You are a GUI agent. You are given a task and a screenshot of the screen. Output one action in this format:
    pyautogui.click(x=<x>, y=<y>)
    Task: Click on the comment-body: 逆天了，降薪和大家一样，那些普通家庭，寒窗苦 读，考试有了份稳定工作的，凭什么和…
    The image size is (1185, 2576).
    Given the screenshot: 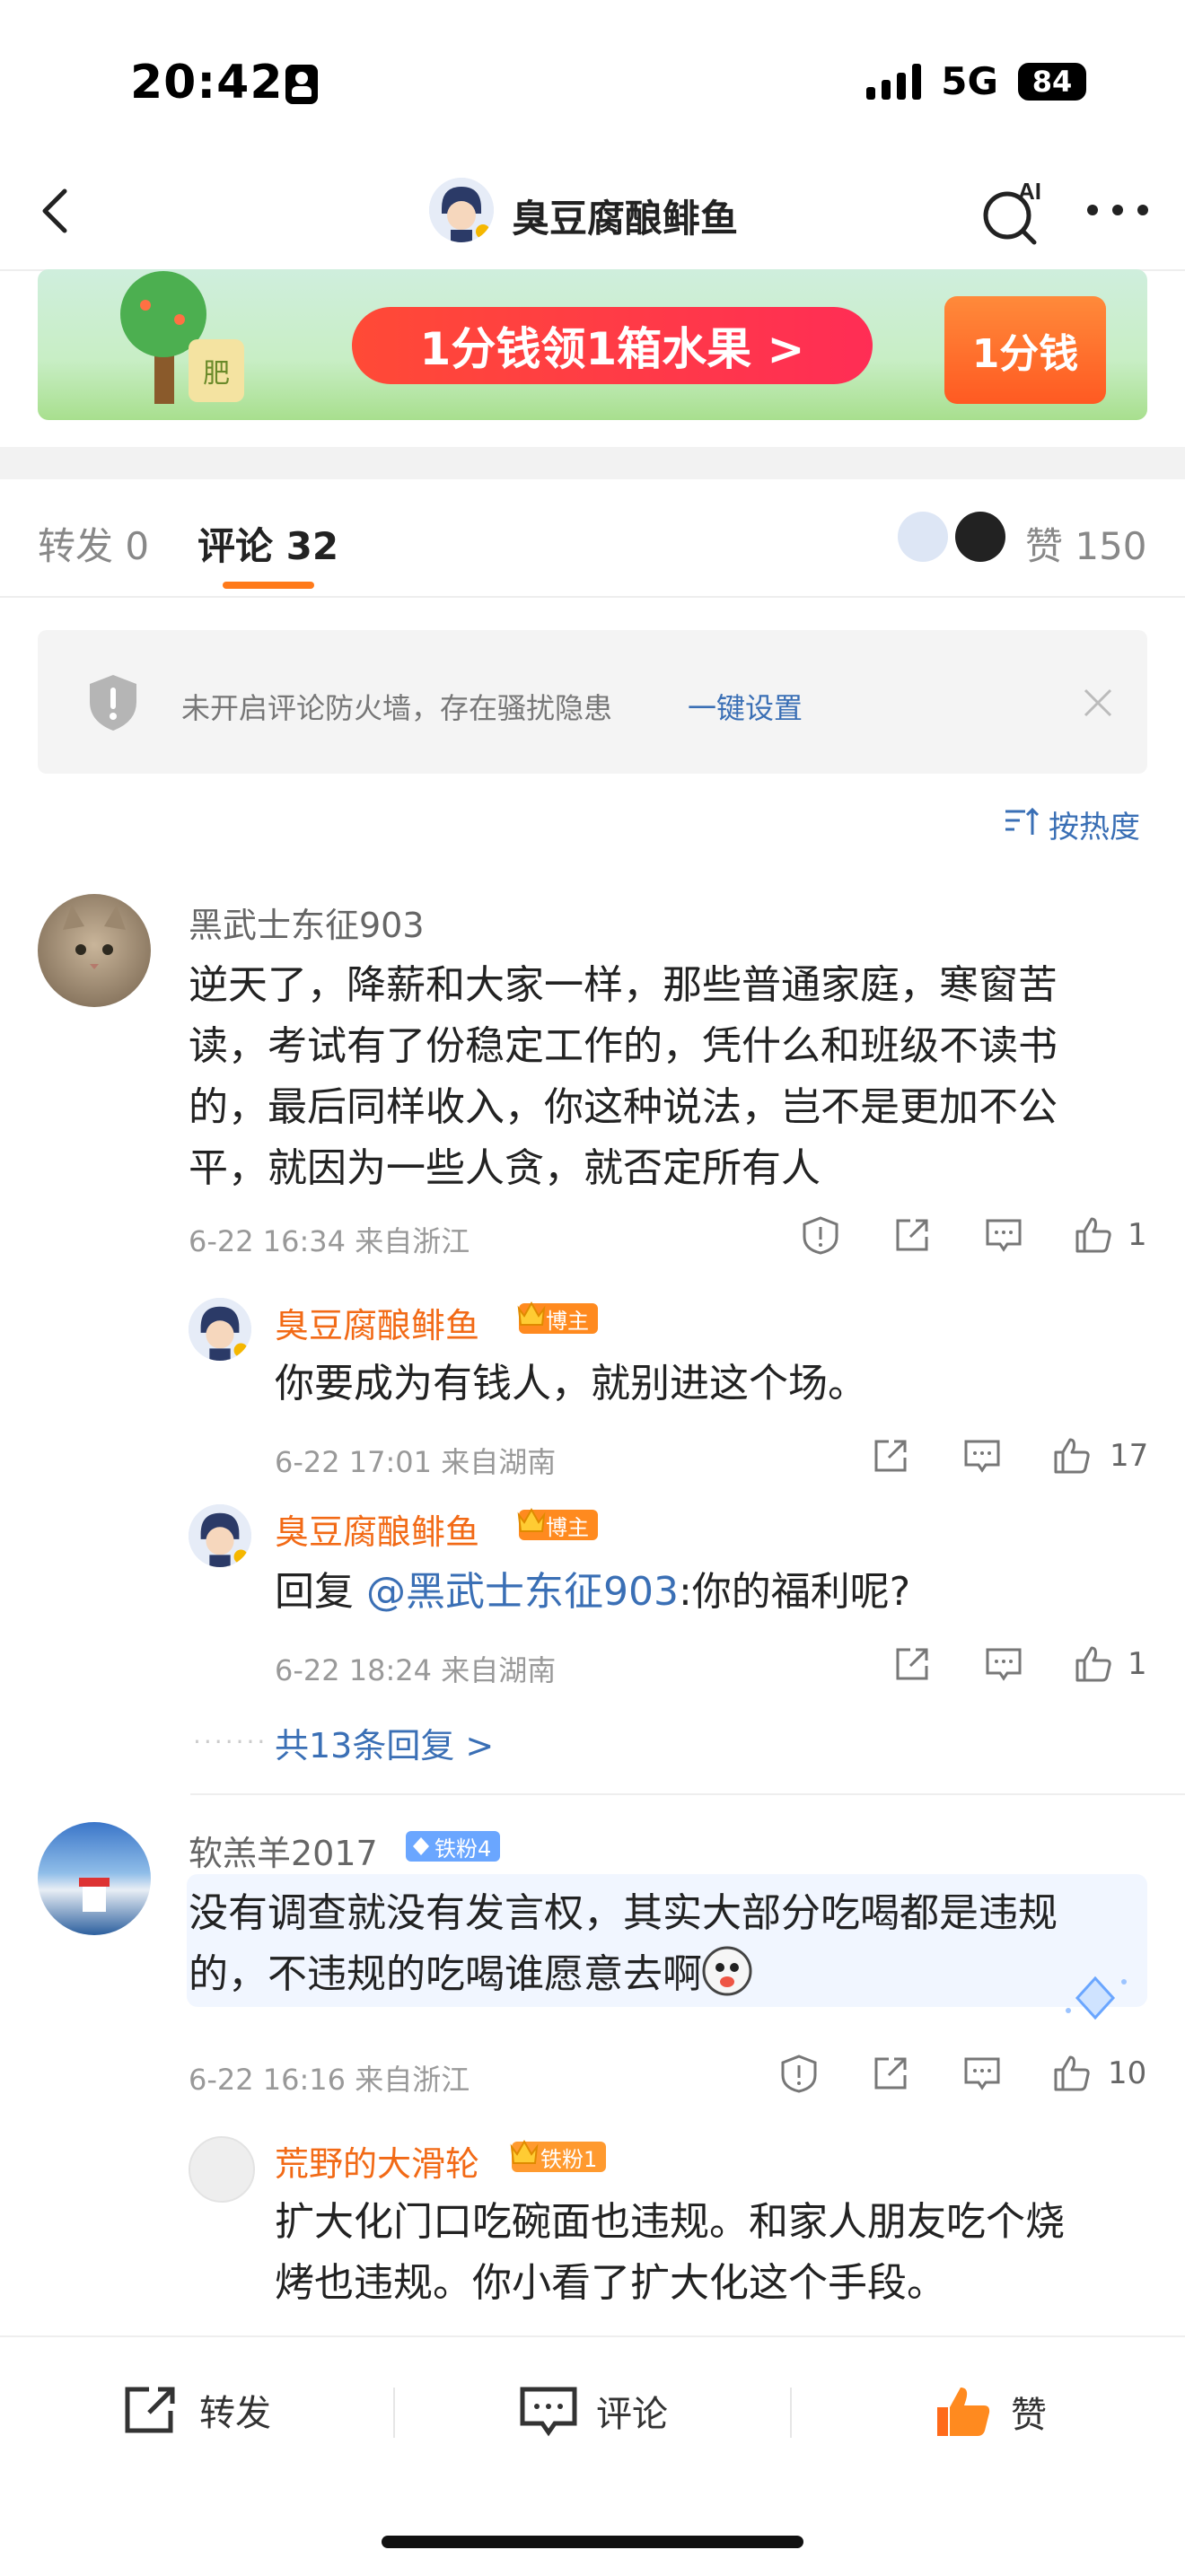 What is the action you would take?
    pyautogui.click(x=623, y=1077)
    